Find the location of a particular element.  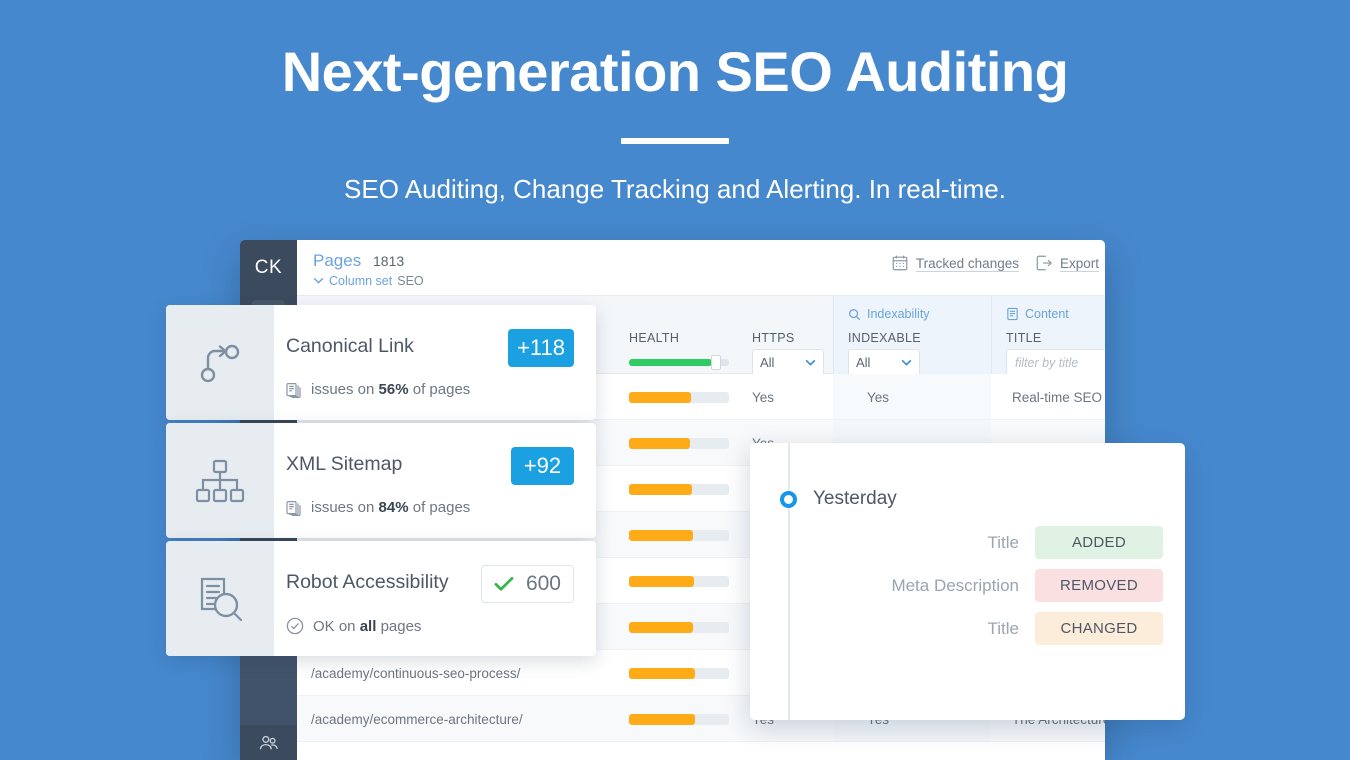

document-icon is located at coordinates (1012, 314).